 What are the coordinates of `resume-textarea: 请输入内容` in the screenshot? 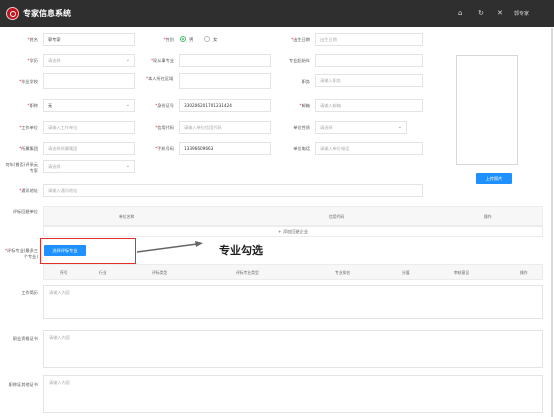 It's located at (293, 302).